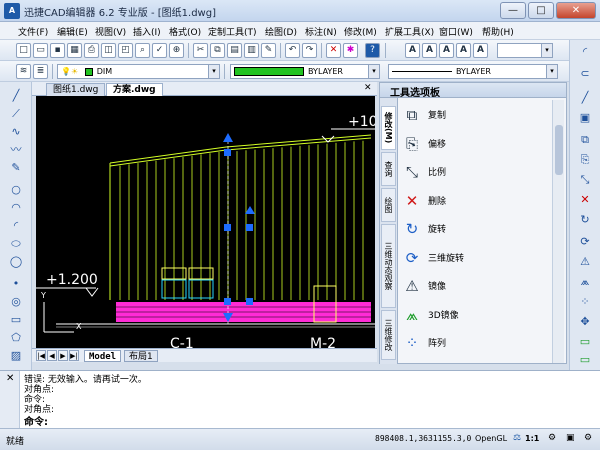 The height and width of the screenshot is (450, 600). I want to click on opengl-indicator: OpenGL, so click(491, 438).